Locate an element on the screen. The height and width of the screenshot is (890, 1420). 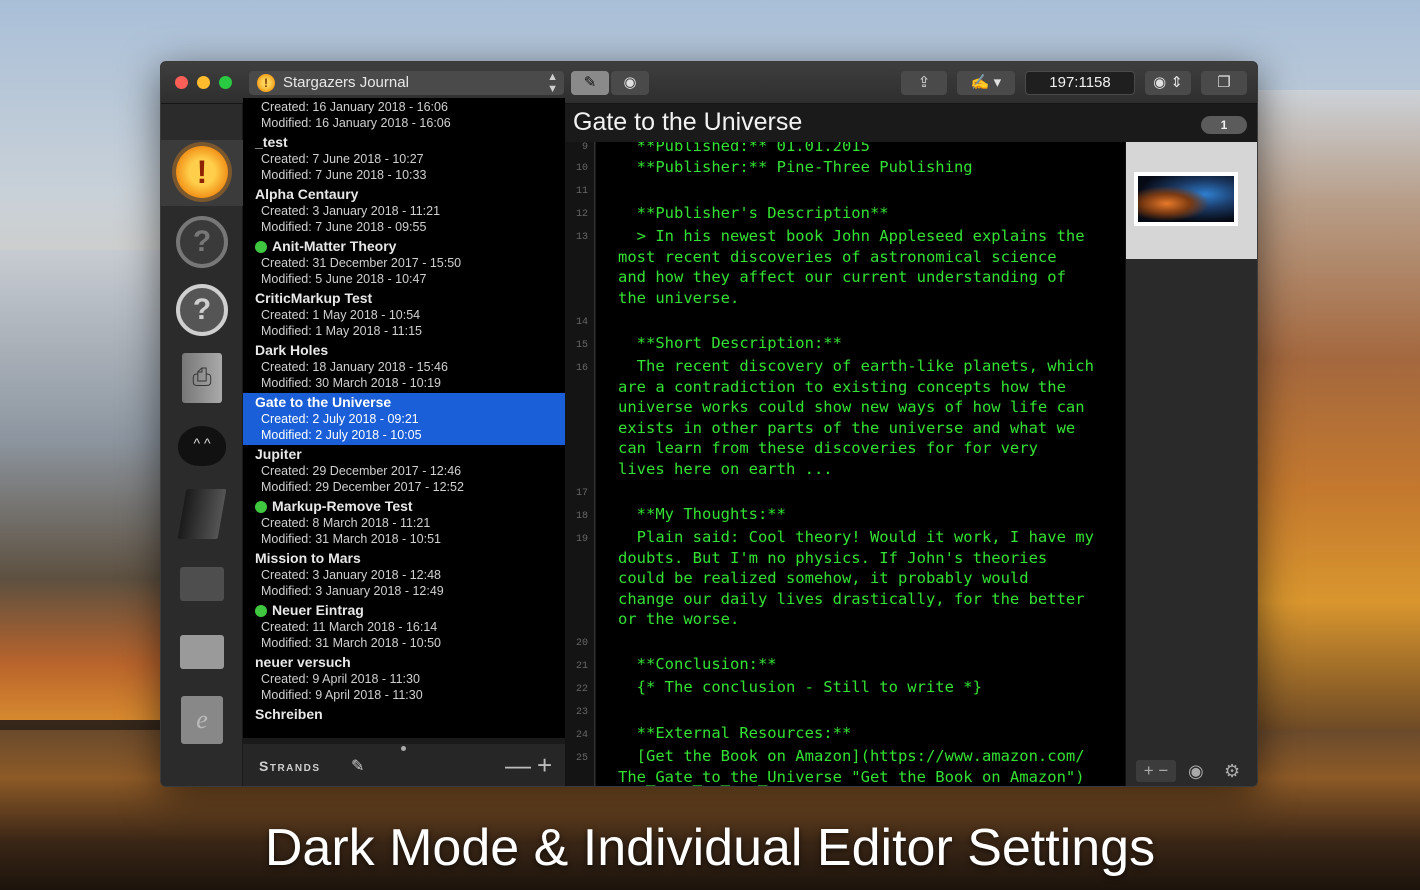
entry-modified: Modified: 16 January 2018 - 16:06 is located at coordinates (356, 123).